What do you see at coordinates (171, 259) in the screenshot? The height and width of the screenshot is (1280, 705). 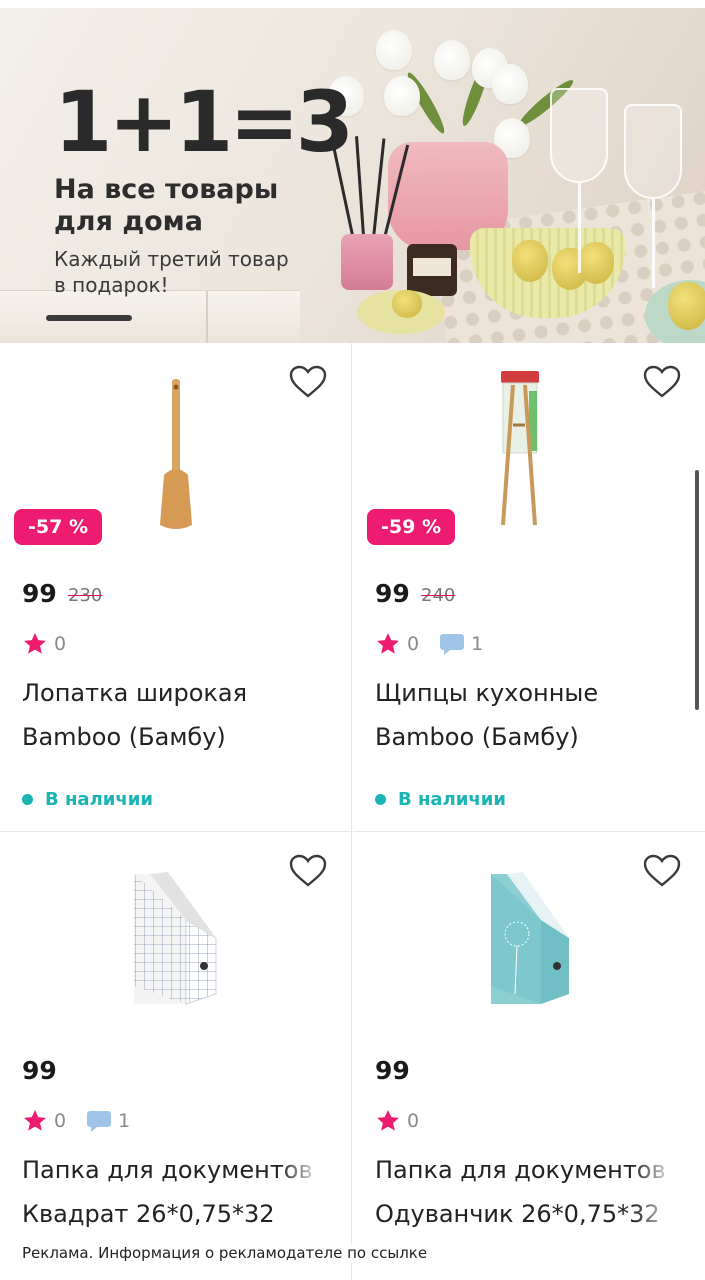 I see `banner-note-line: Каждый третий товар` at bounding box center [171, 259].